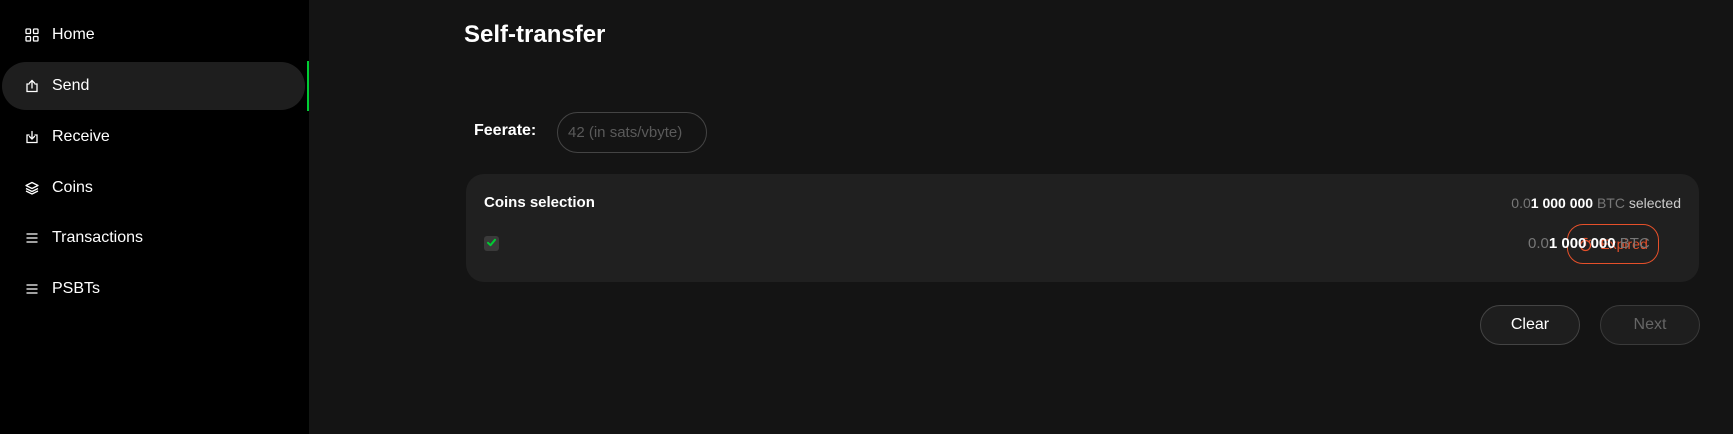 Image resolution: width=1733 pixels, height=434 pixels. I want to click on checkmark-icon, so click(491, 244).